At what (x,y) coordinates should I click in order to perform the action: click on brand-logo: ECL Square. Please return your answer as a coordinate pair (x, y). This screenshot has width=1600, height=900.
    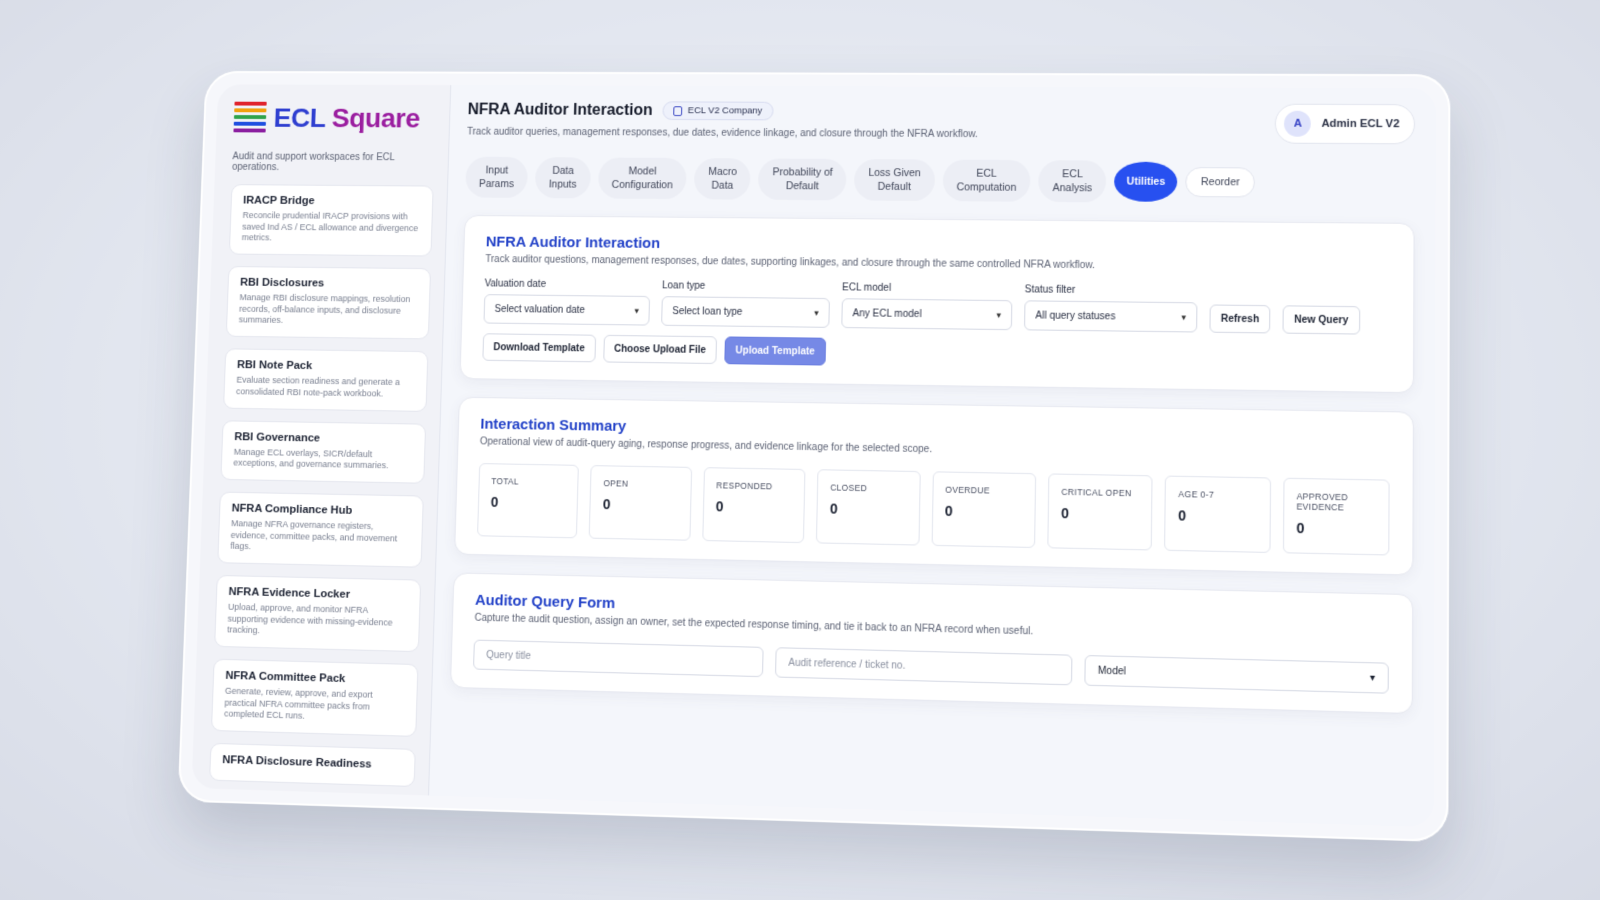
    Looking at the image, I should click on (334, 119).